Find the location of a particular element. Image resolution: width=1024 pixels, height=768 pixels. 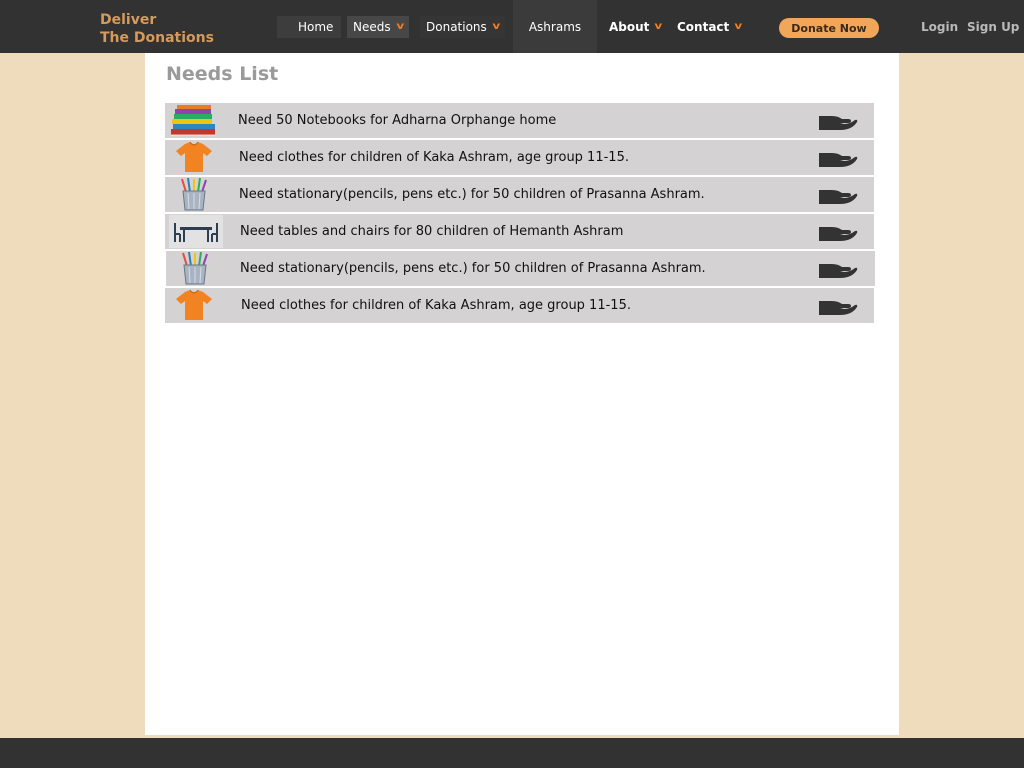

books-icon is located at coordinates (194, 120).